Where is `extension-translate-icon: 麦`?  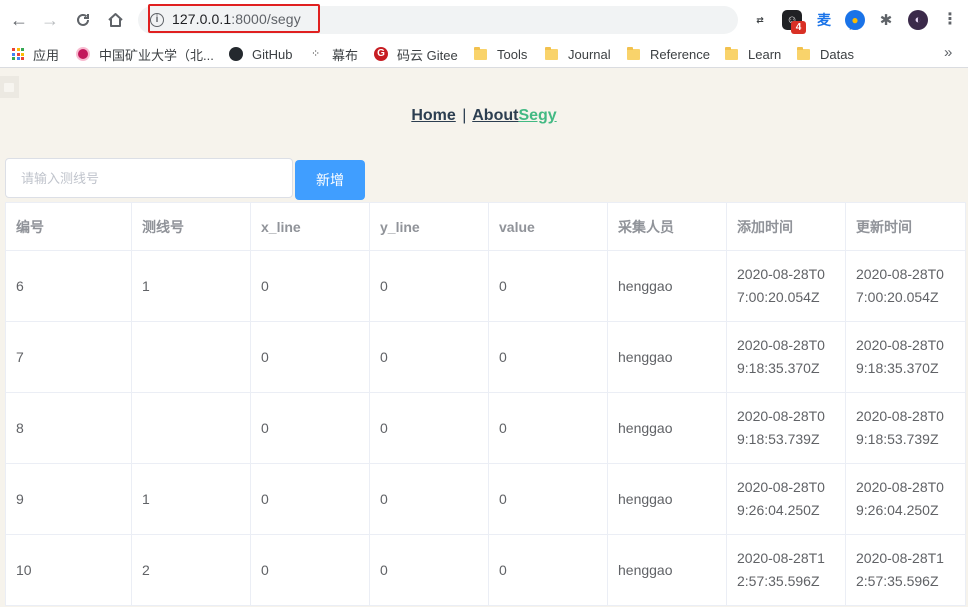 extension-translate-icon: 麦 is located at coordinates (824, 20).